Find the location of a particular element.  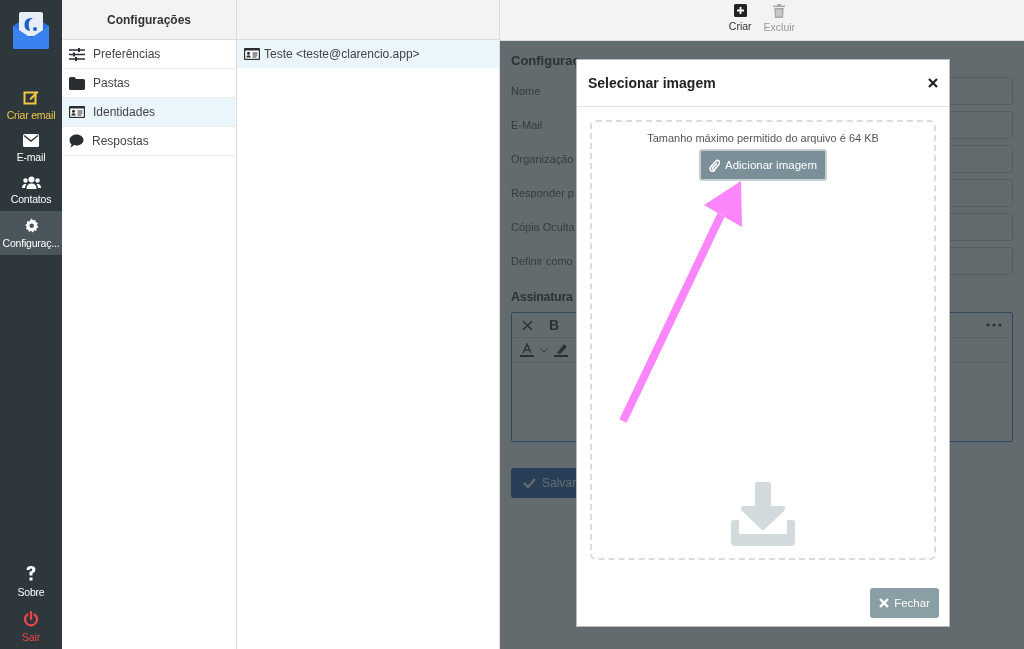

nav-label: Sair is located at coordinates (31, 637).